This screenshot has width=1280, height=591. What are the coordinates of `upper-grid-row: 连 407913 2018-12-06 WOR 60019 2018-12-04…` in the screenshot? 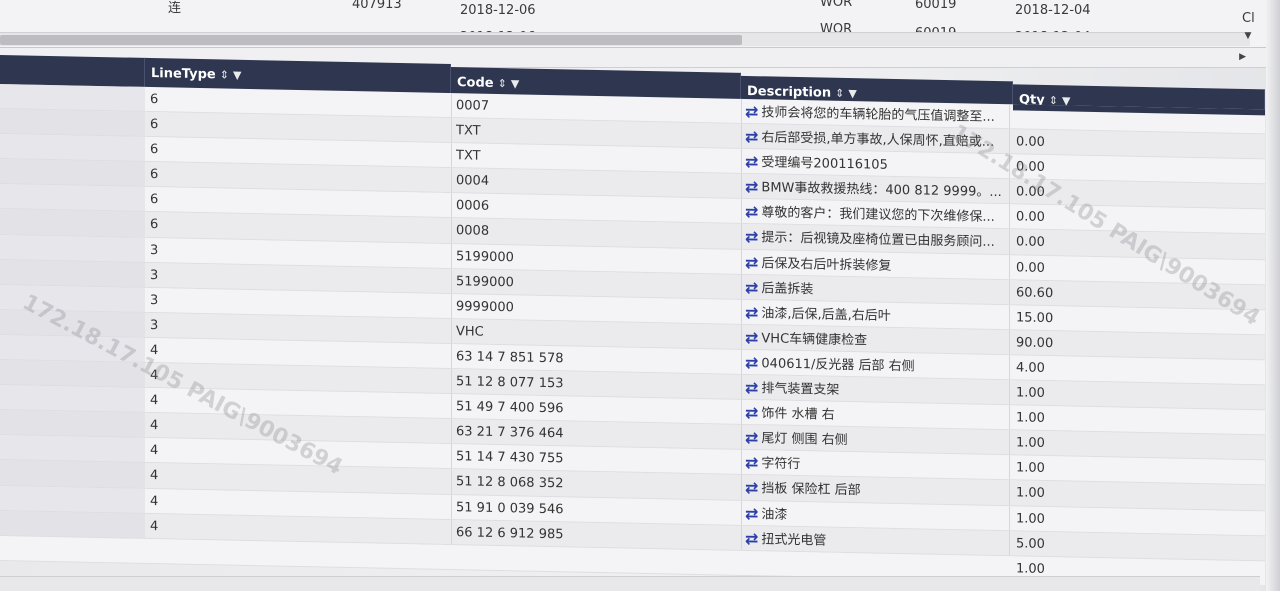 It's located at (627, 13).